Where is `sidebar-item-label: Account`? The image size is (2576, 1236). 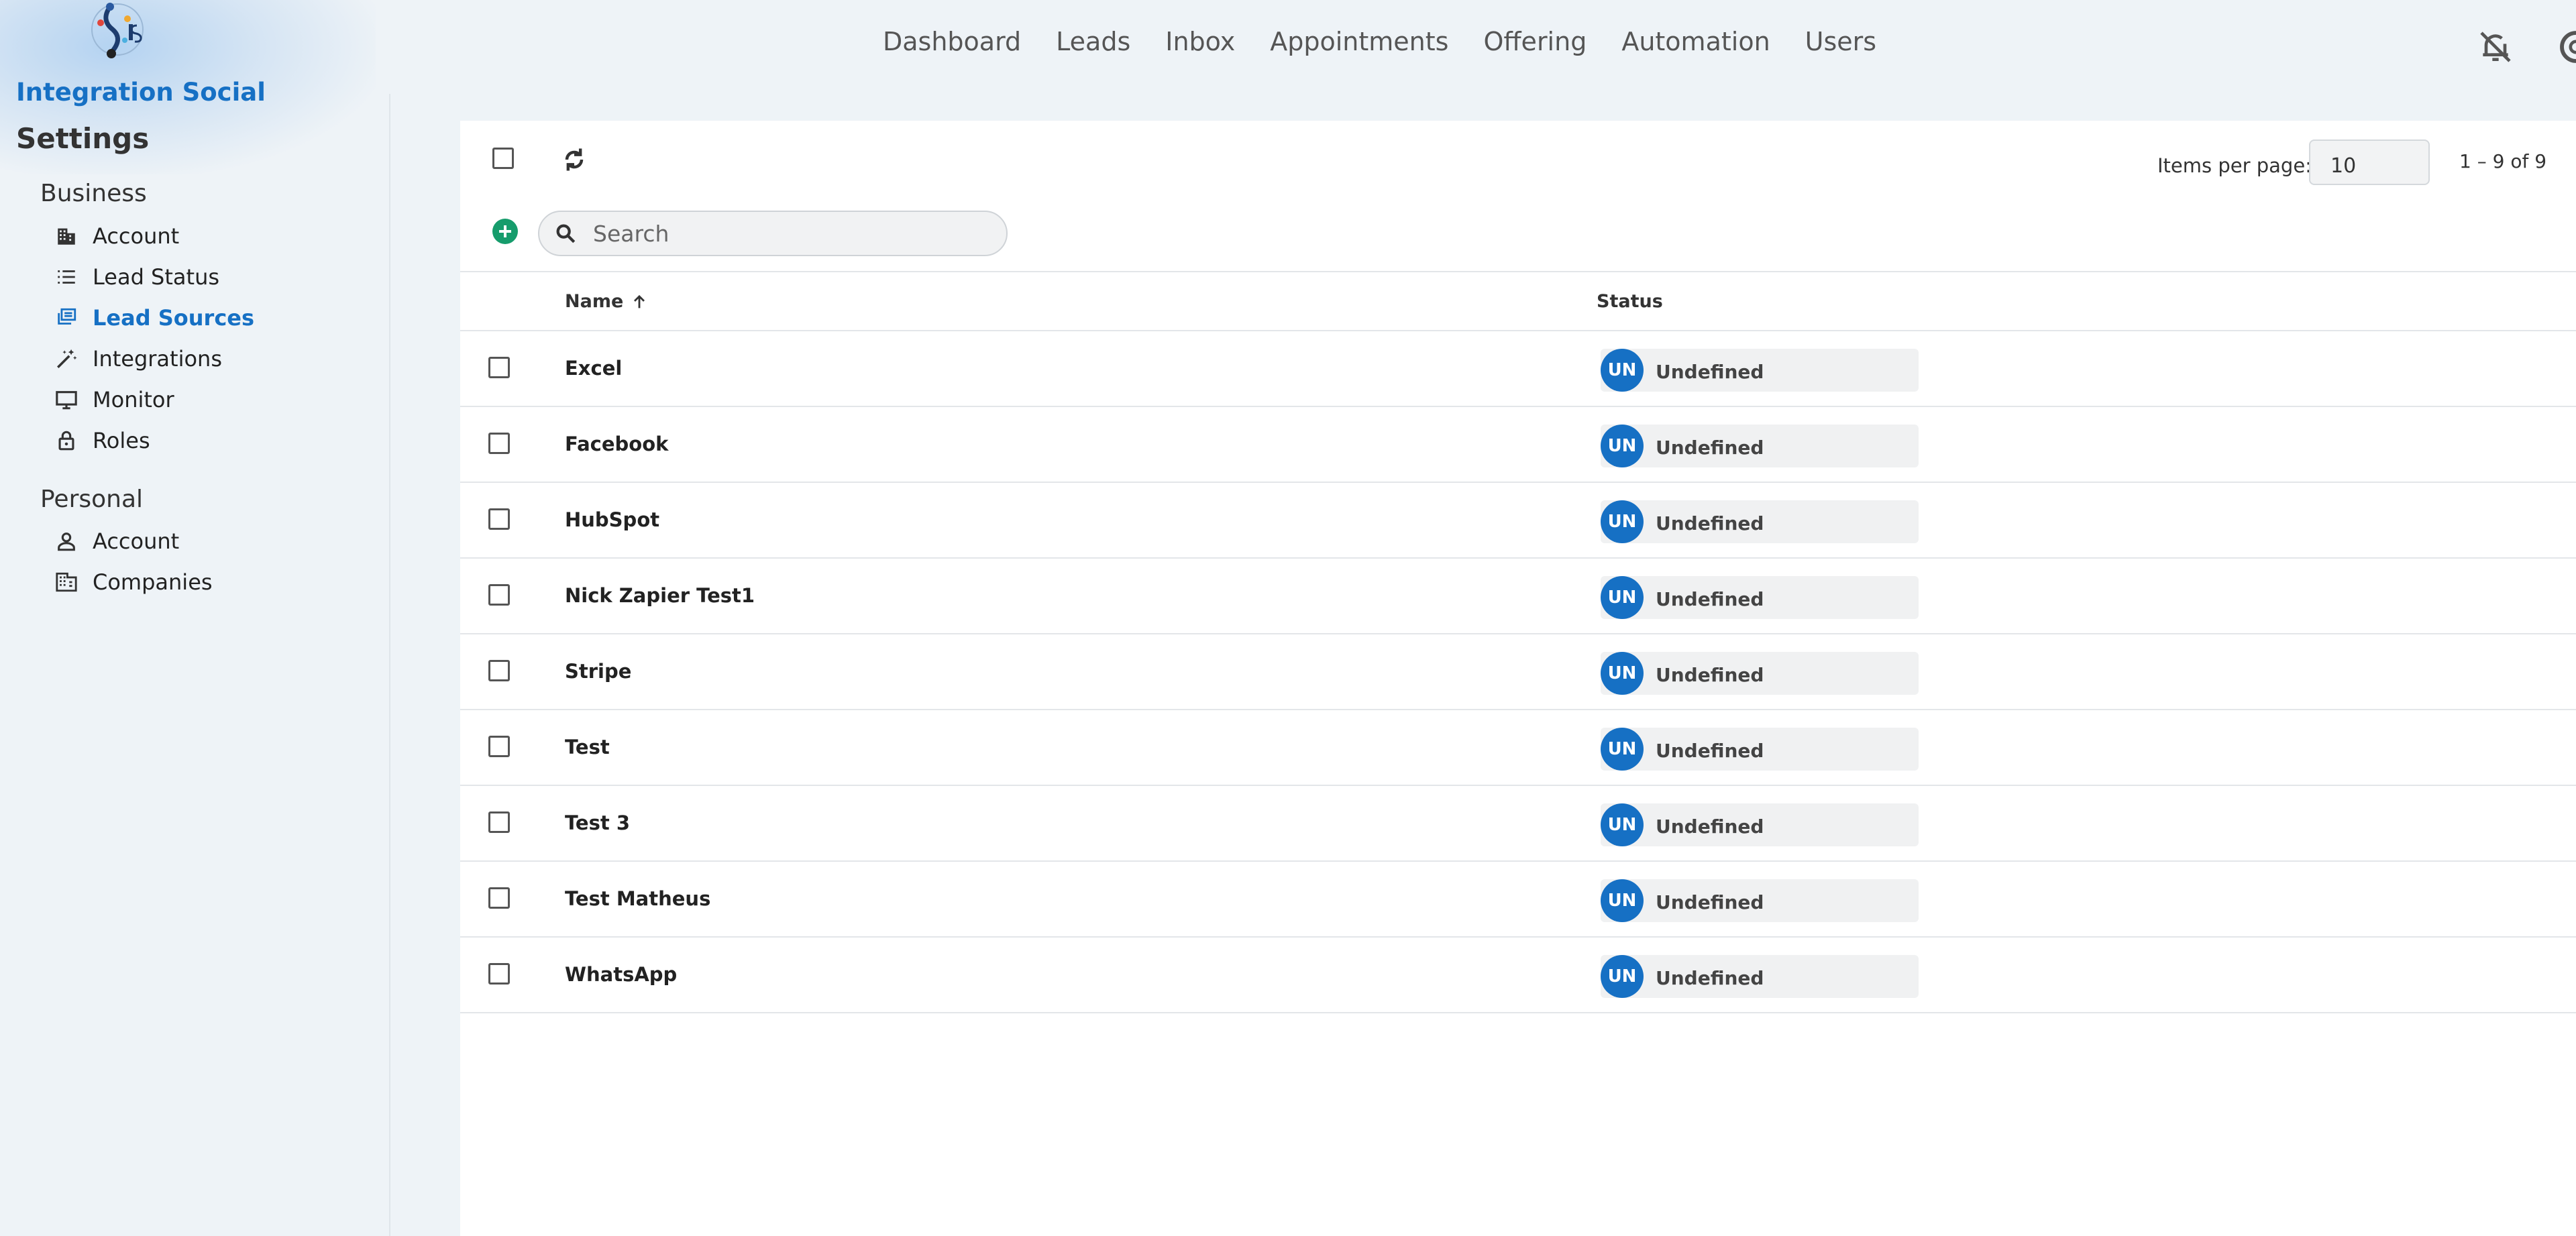 sidebar-item-label: Account is located at coordinates (136, 236).